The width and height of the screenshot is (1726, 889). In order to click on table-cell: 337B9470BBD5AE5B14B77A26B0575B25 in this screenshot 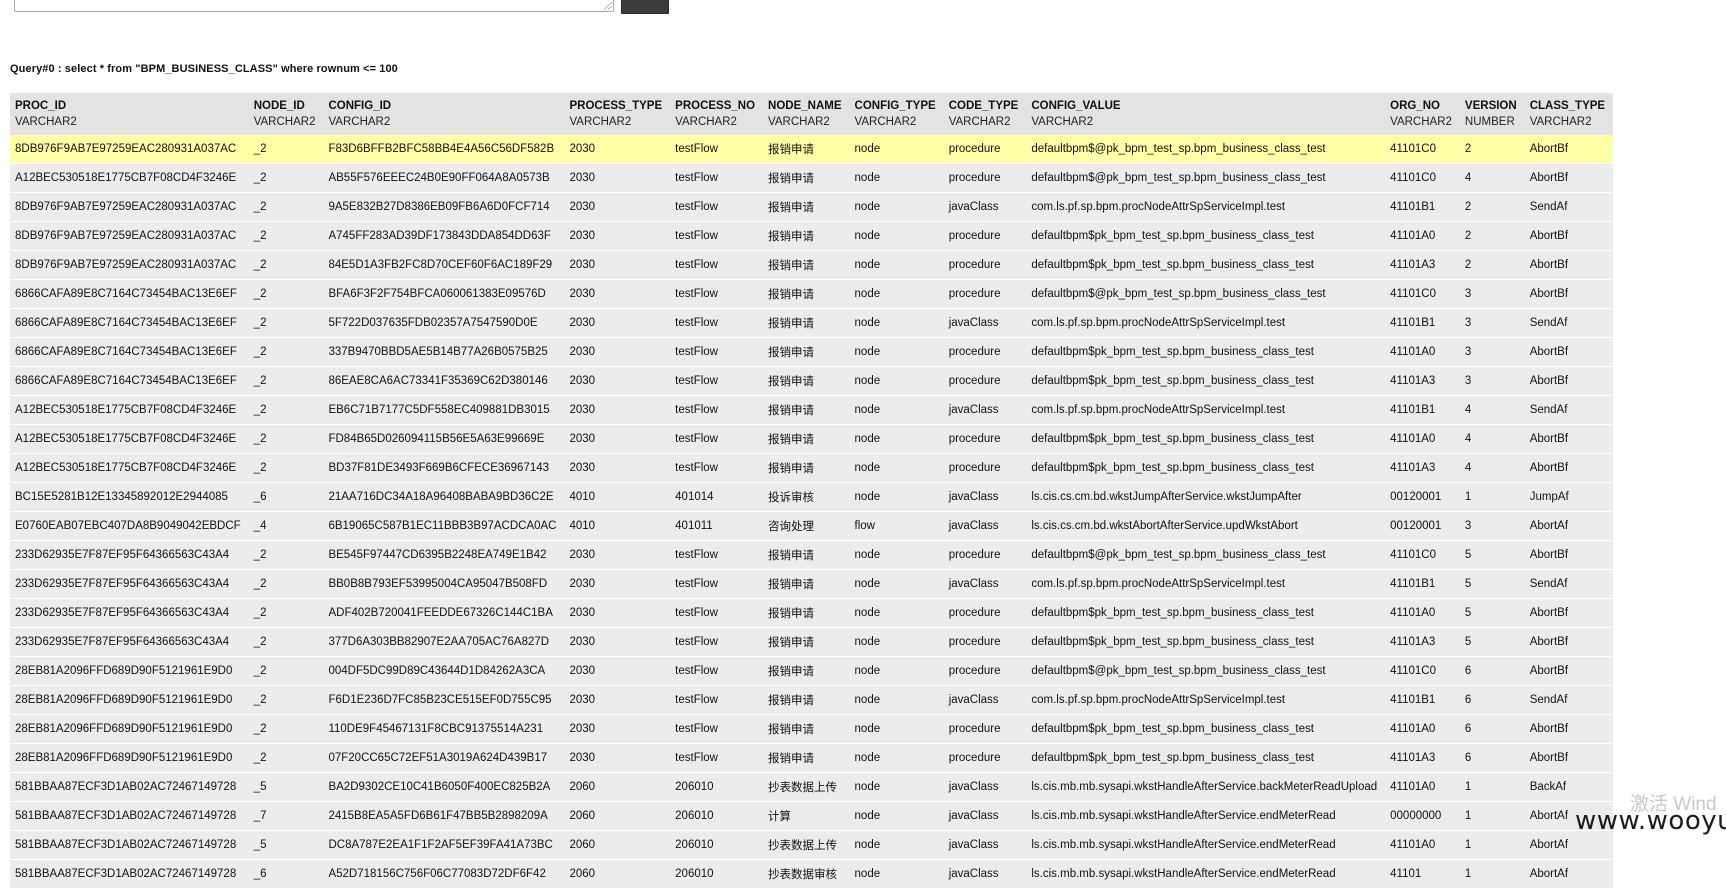, I will do `click(444, 352)`.